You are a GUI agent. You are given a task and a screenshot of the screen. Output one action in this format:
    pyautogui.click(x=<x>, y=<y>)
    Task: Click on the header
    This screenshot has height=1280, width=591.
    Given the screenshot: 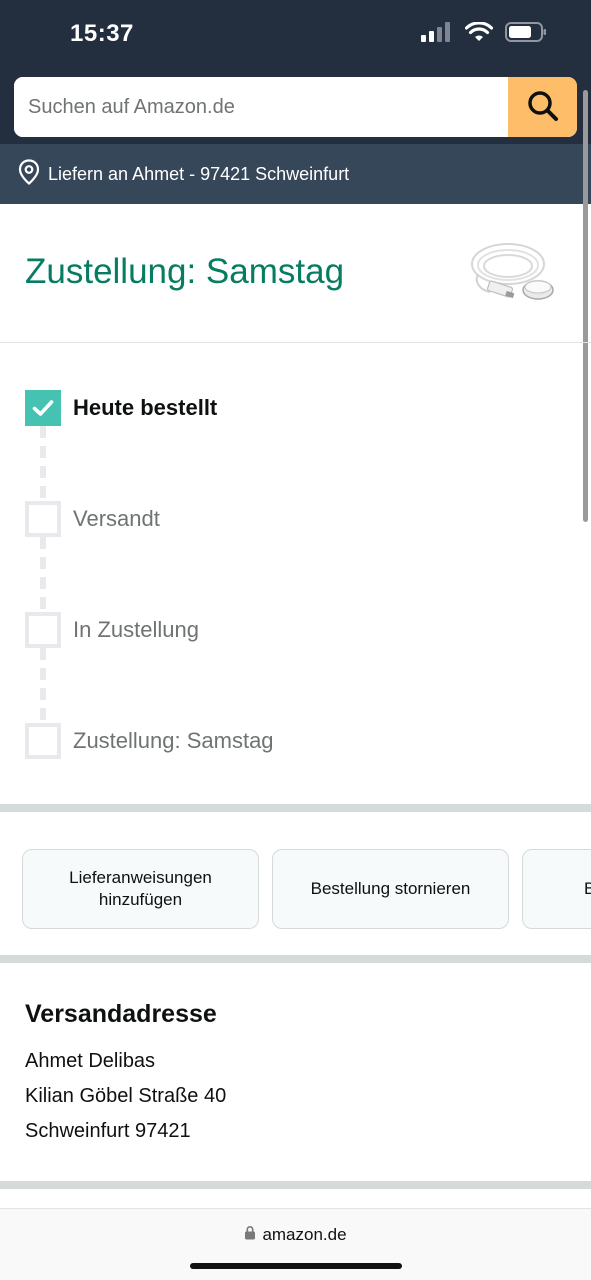 What is the action you would take?
    pyautogui.click(x=295, y=105)
    